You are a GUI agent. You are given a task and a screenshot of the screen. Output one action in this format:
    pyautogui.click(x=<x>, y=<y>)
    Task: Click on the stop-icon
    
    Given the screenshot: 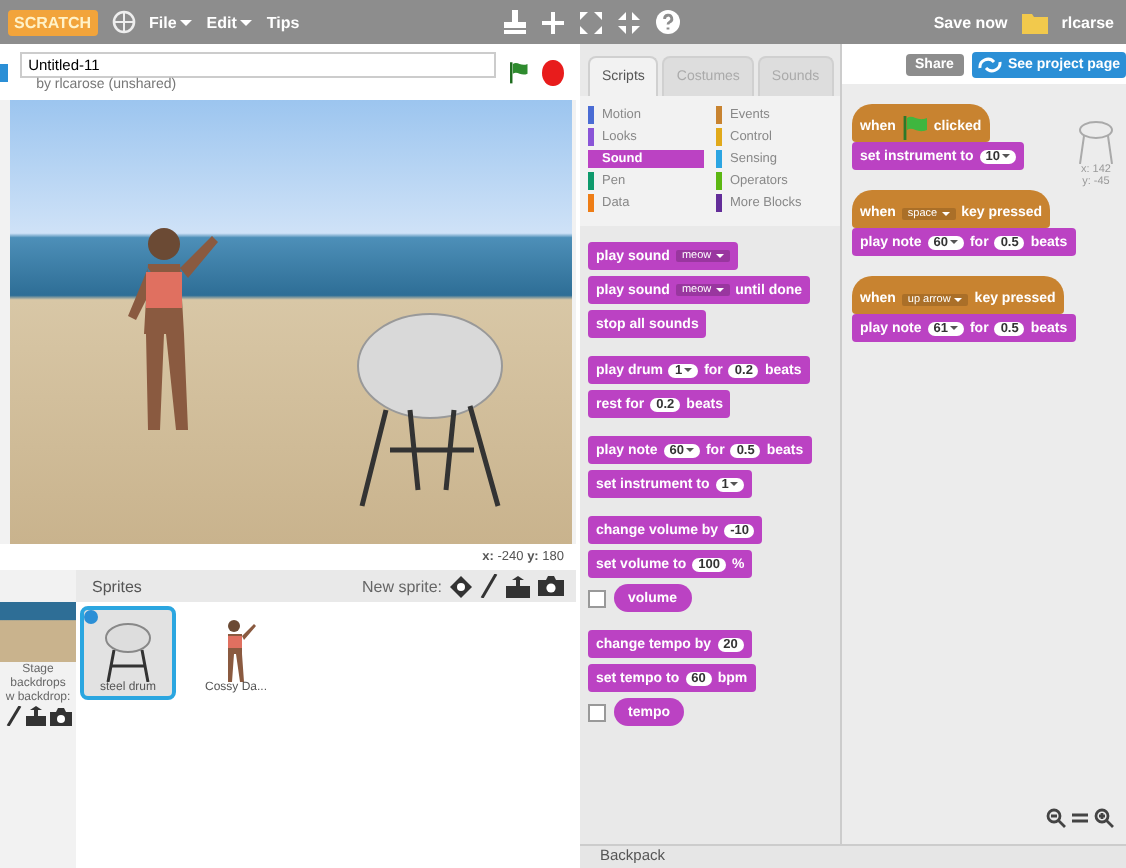 What is the action you would take?
    pyautogui.click(x=553, y=72)
    